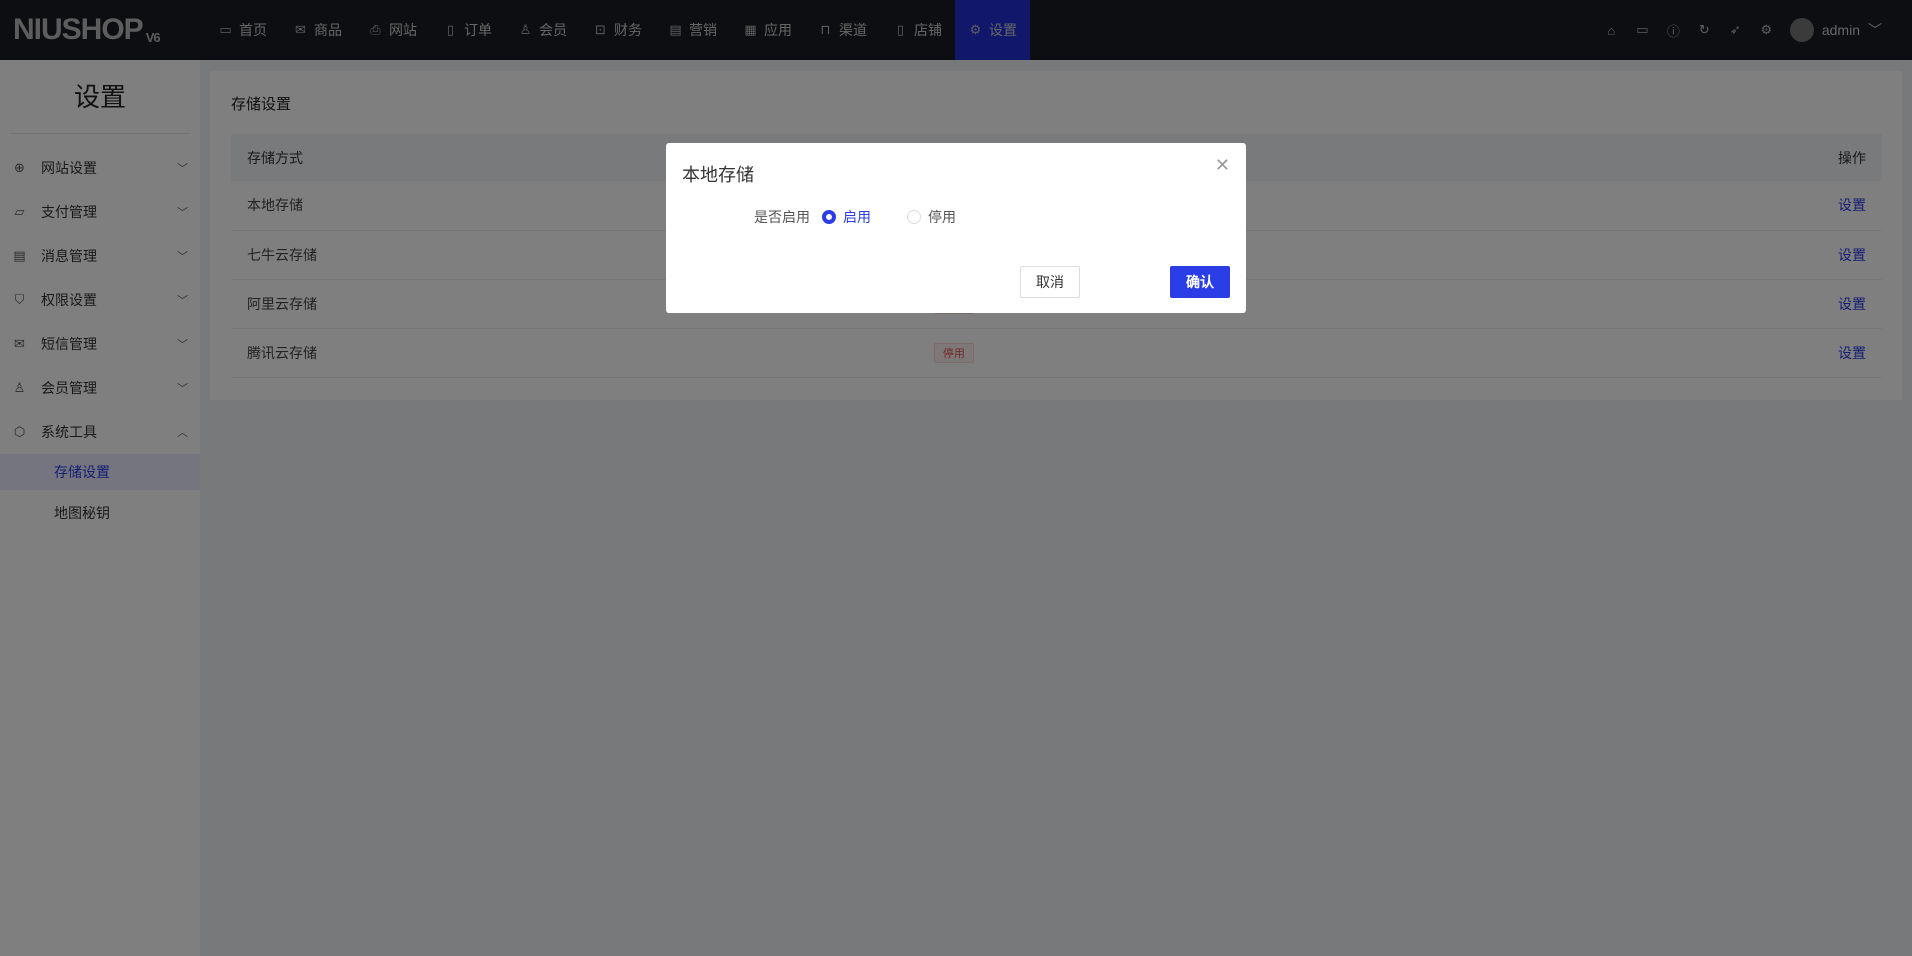  I want to click on confirm-button: 确认, so click(1200, 282).